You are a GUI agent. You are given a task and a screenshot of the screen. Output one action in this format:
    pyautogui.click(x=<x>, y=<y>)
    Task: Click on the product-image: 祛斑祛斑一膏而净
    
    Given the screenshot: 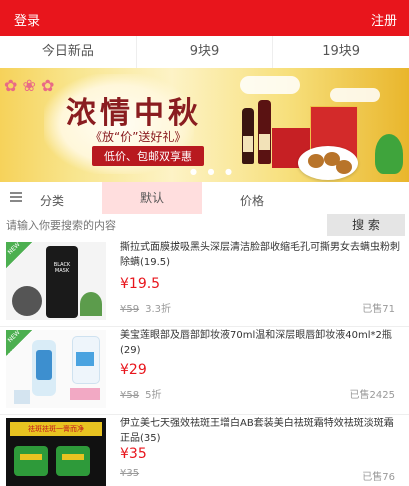 What is the action you would take?
    pyautogui.click(x=56, y=452)
    